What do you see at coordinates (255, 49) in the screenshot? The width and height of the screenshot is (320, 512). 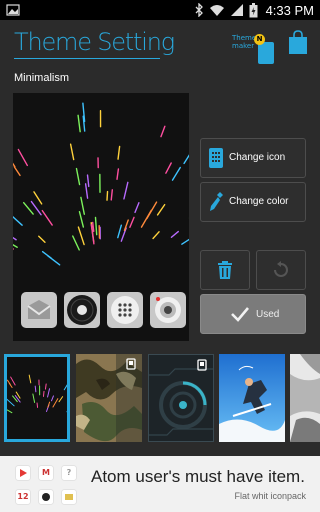 I see `theme-maker-button: Theme maker N` at bounding box center [255, 49].